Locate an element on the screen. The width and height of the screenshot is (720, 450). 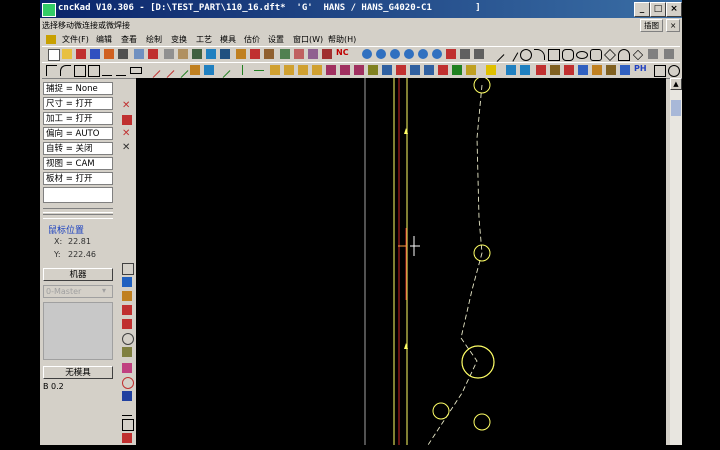
folder-icon is located at coordinates (491, 70).